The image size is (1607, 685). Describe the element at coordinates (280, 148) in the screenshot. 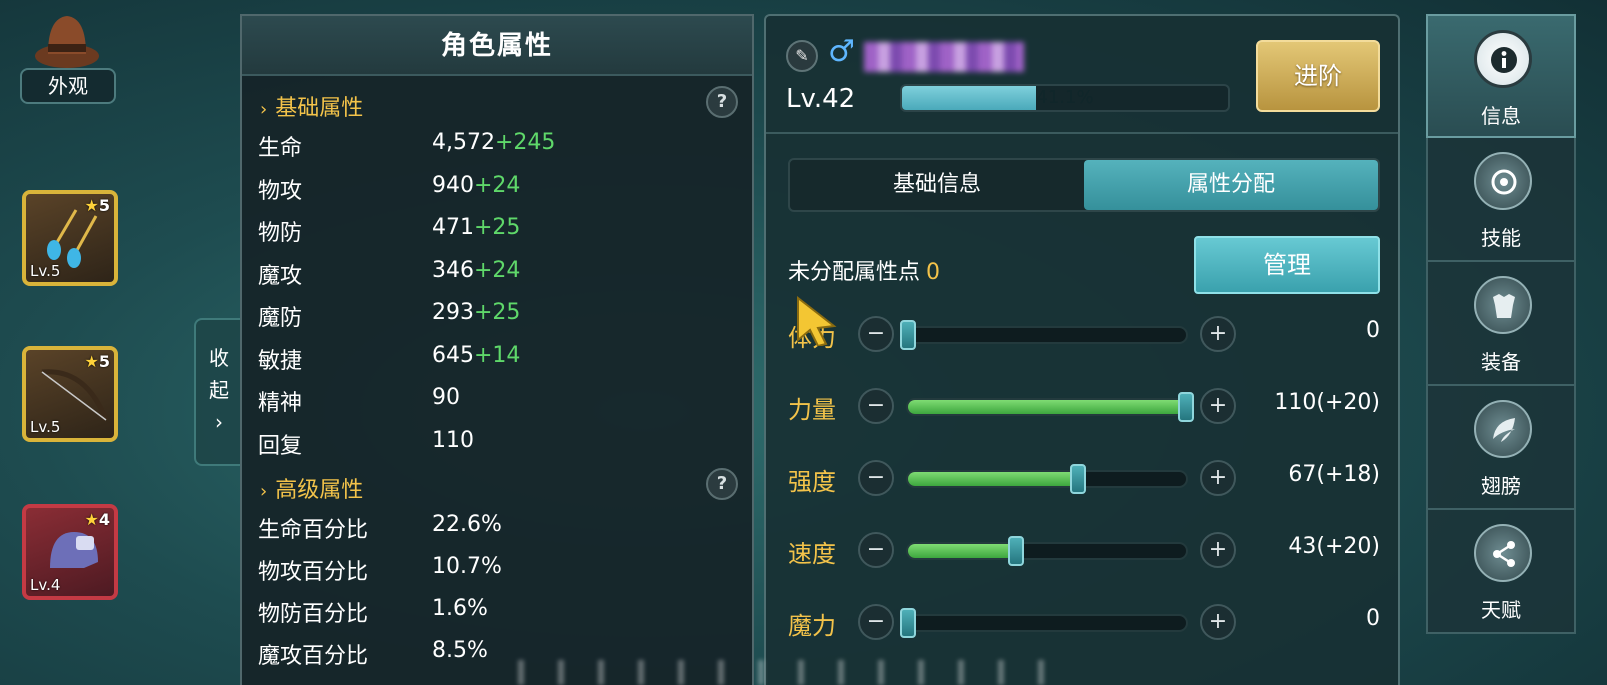

I see `attribute-name: 生命` at that location.